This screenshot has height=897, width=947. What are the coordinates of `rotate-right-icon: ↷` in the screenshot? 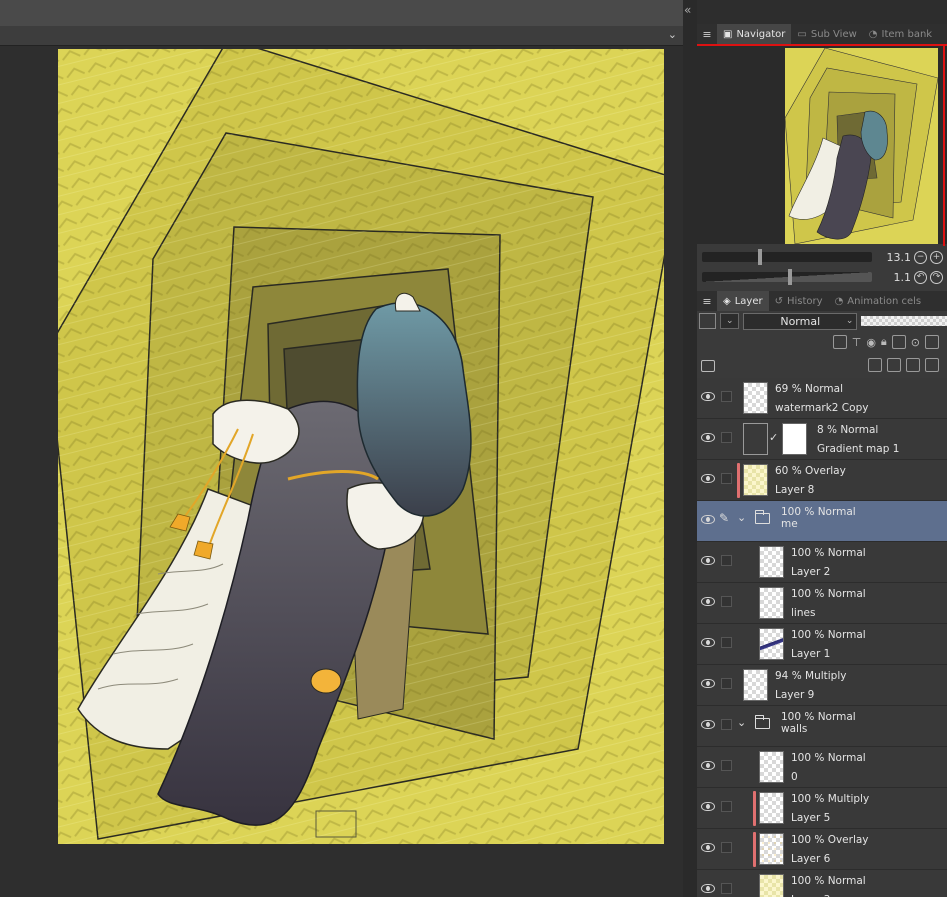 It's located at (936, 277).